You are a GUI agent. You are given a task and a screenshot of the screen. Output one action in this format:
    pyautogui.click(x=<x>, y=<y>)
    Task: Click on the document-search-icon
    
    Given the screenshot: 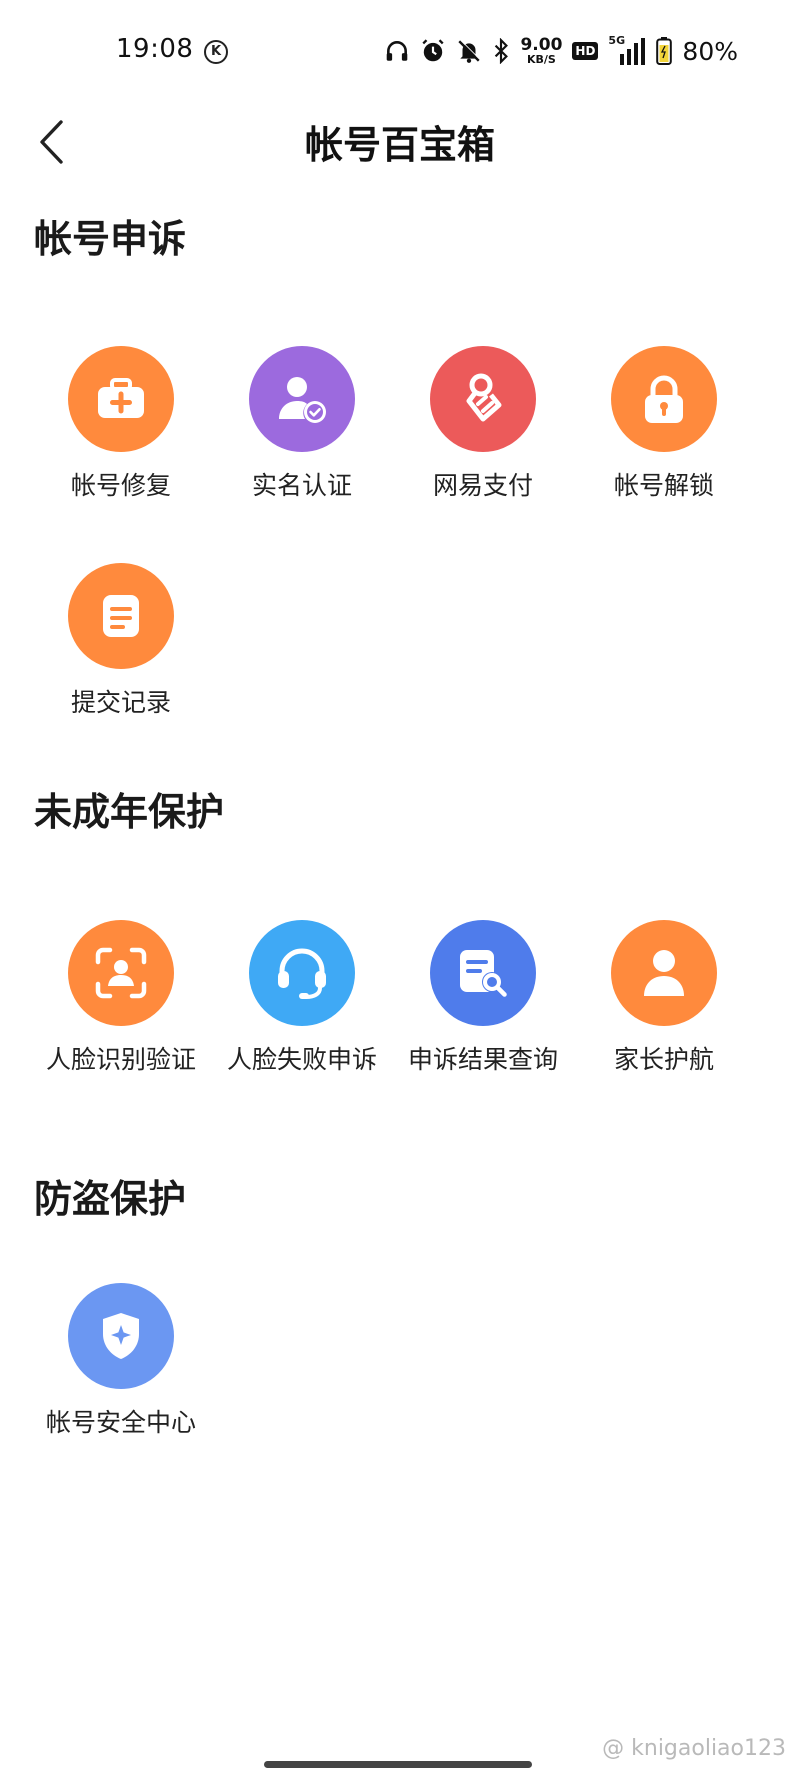 What is the action you would take?
    pyautogui.click(x=483, y=973)
    